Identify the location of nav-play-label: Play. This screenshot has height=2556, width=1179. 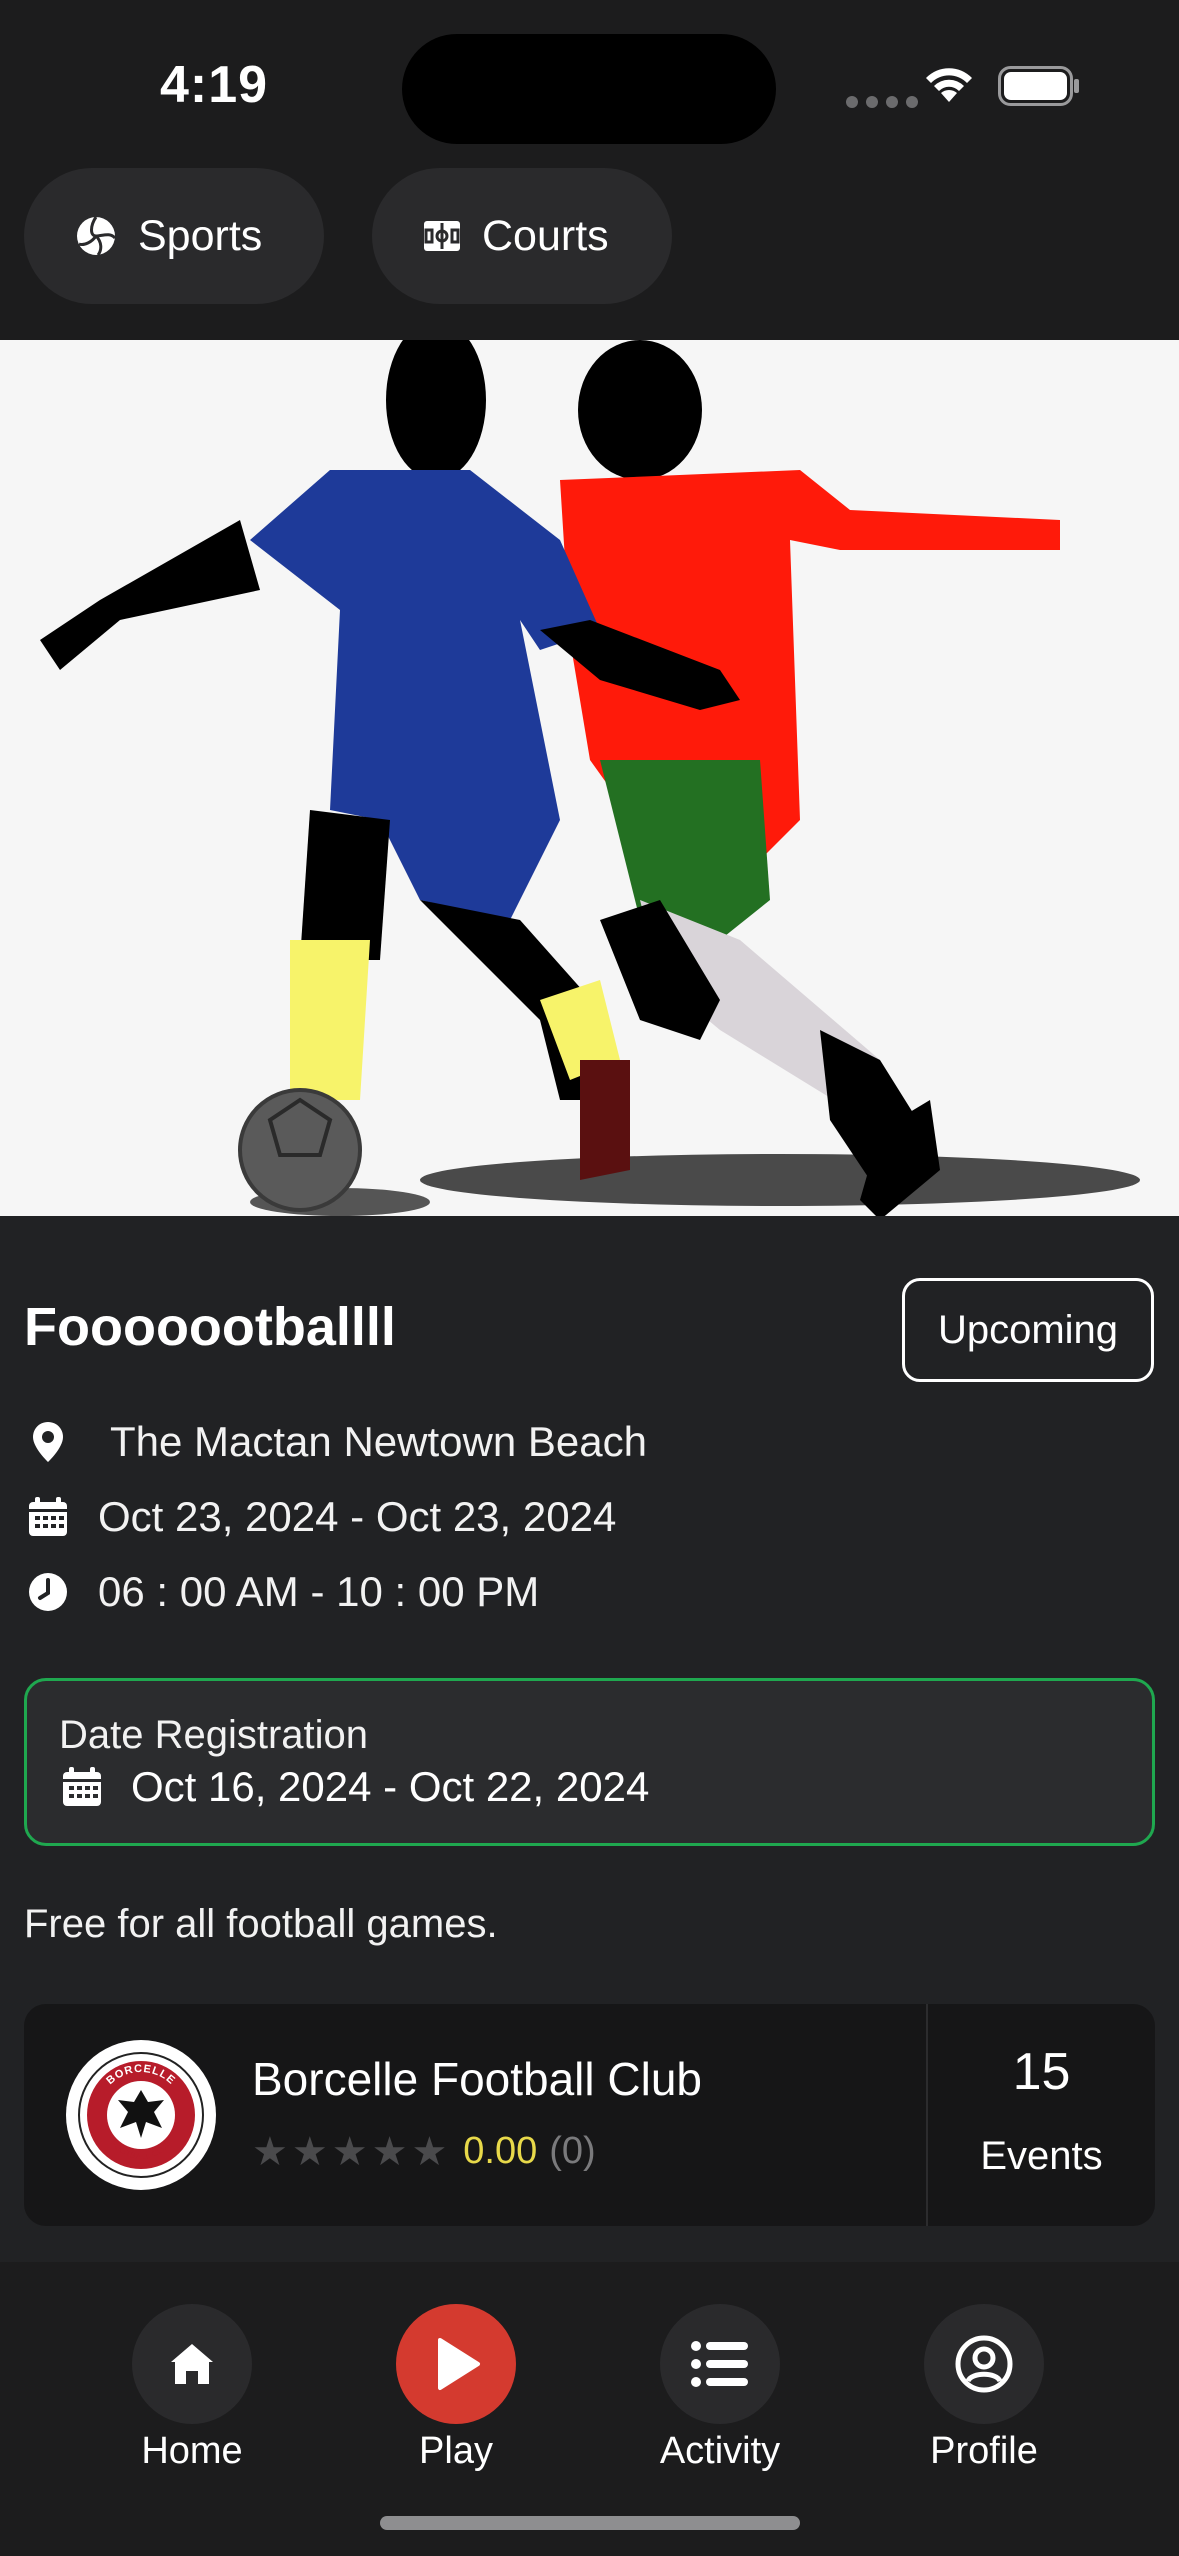
(456, 2451).